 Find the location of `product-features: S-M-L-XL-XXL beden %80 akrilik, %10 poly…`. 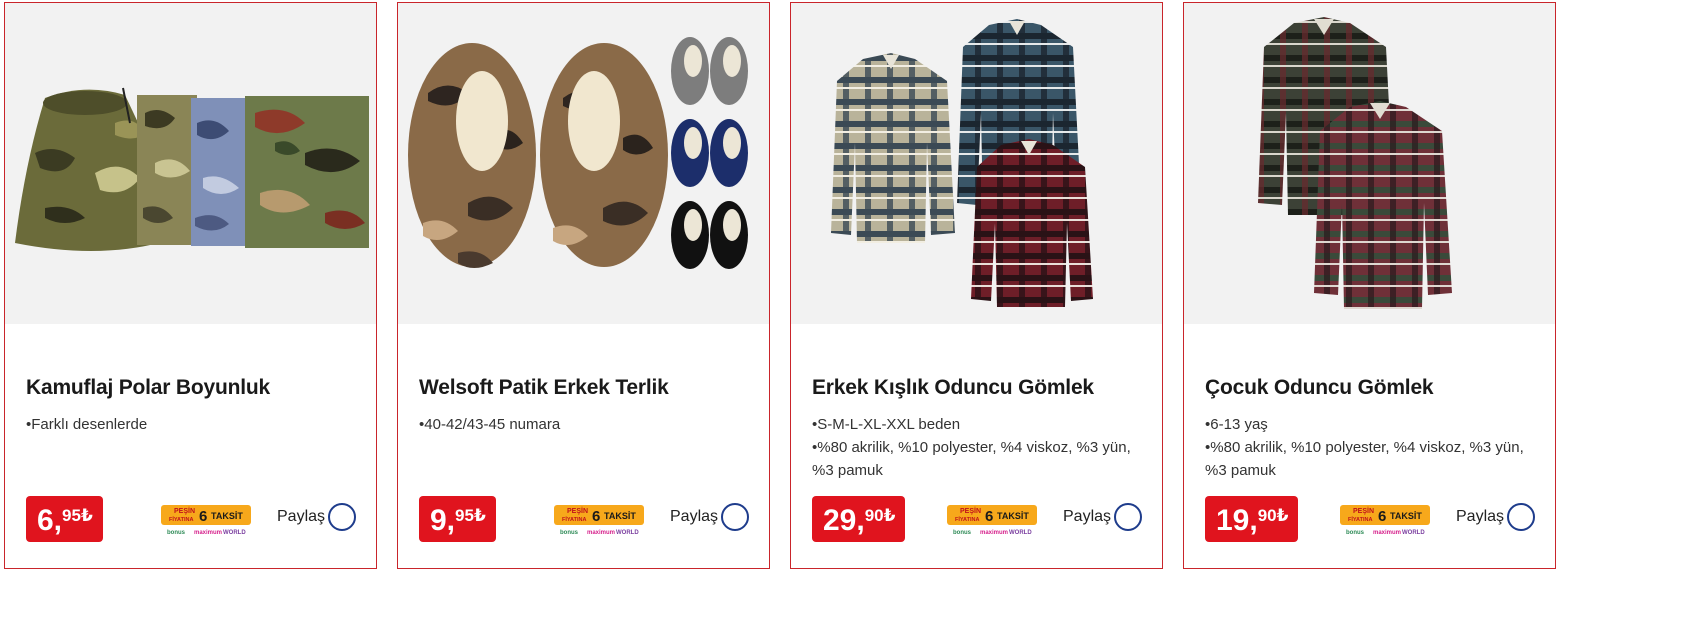

product-features: S-M-L-XL-XXL beden %80 akrilik, %10 poly… is located at coordinates (978, 447).